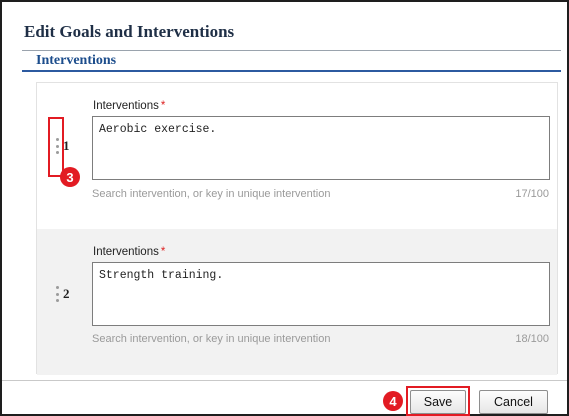 This screenshot has width=569, height=416. Describe the element at coordinates (291, 50) in the screenshot. I see `title-divider` at that location.